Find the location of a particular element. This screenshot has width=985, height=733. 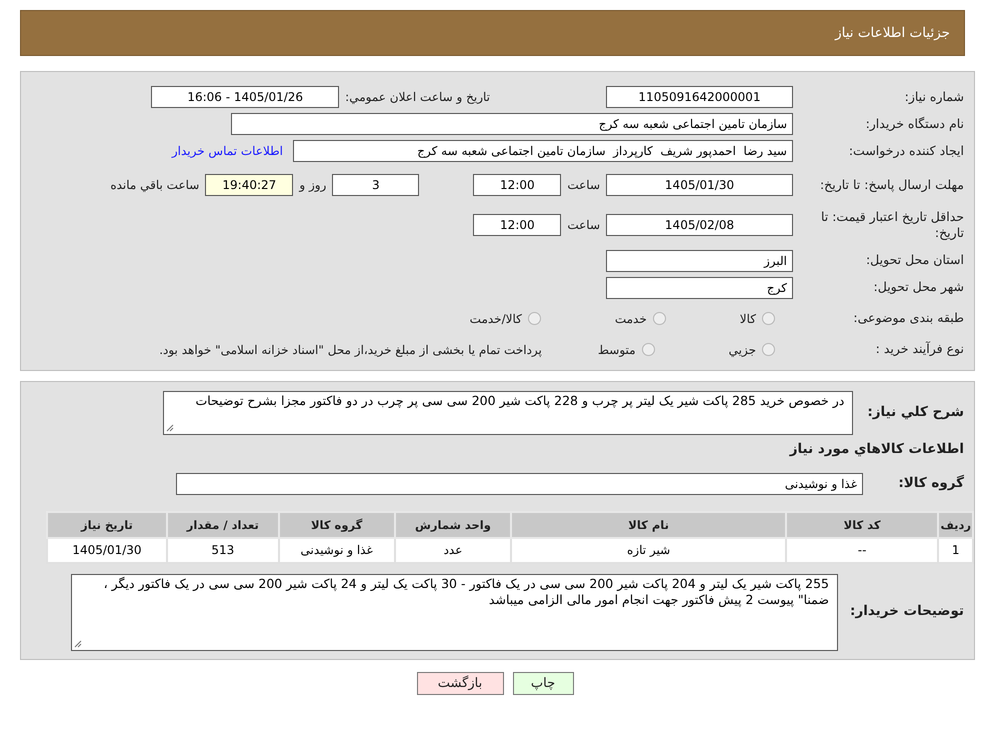

text-field: 1405/01/26 - 16:06 is located at coordinates (245, 97).